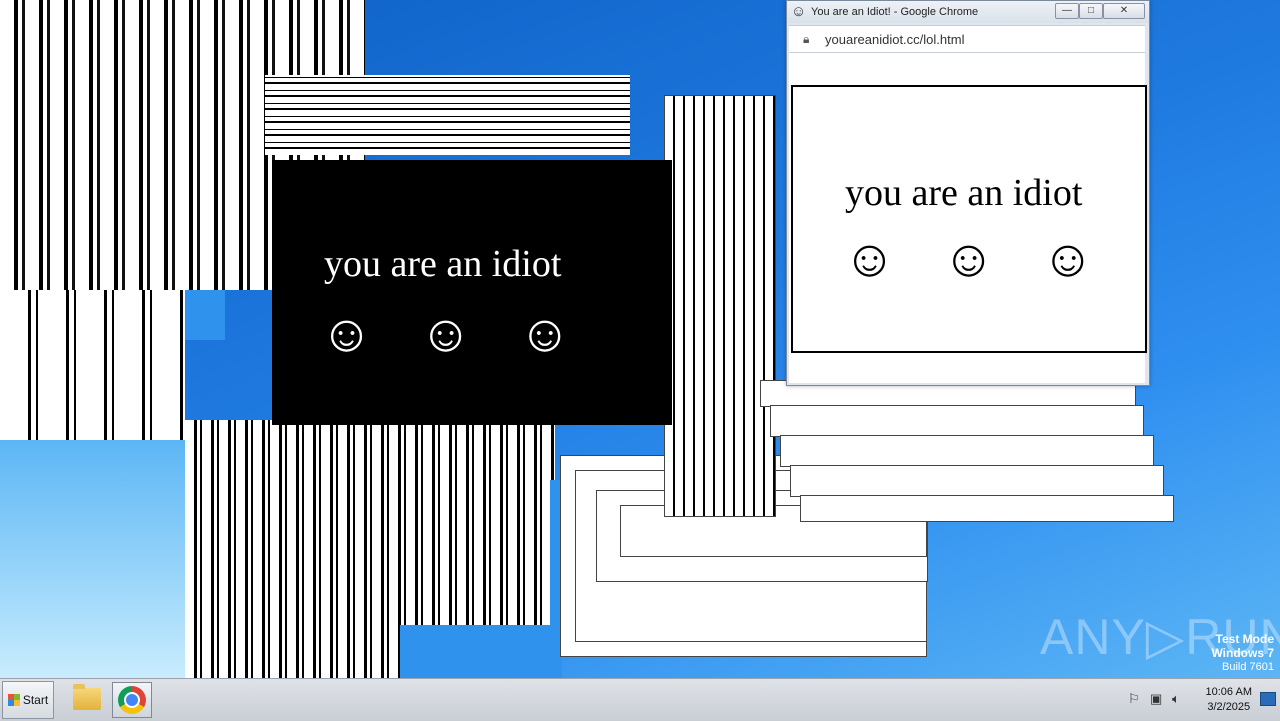 The image size is (1280, 721). What do you see at coordinates (895, 12) in the screenshot?
I see `window-title: You are an Idiot! - Google Chrome` at bounding box center [895, 12].